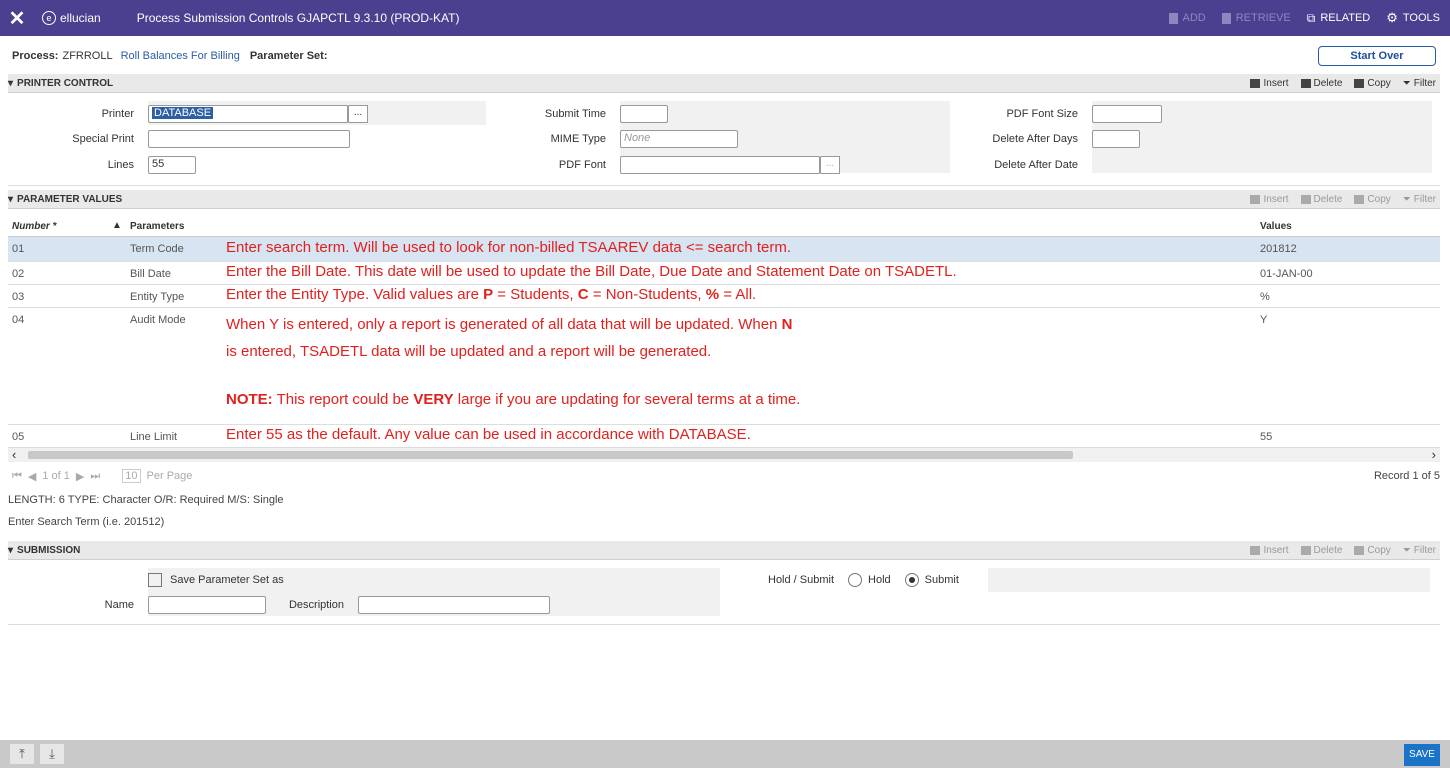 The height and width of the screenshot is (768, 1450). I want to click on submit-radio, so click(911, 580).